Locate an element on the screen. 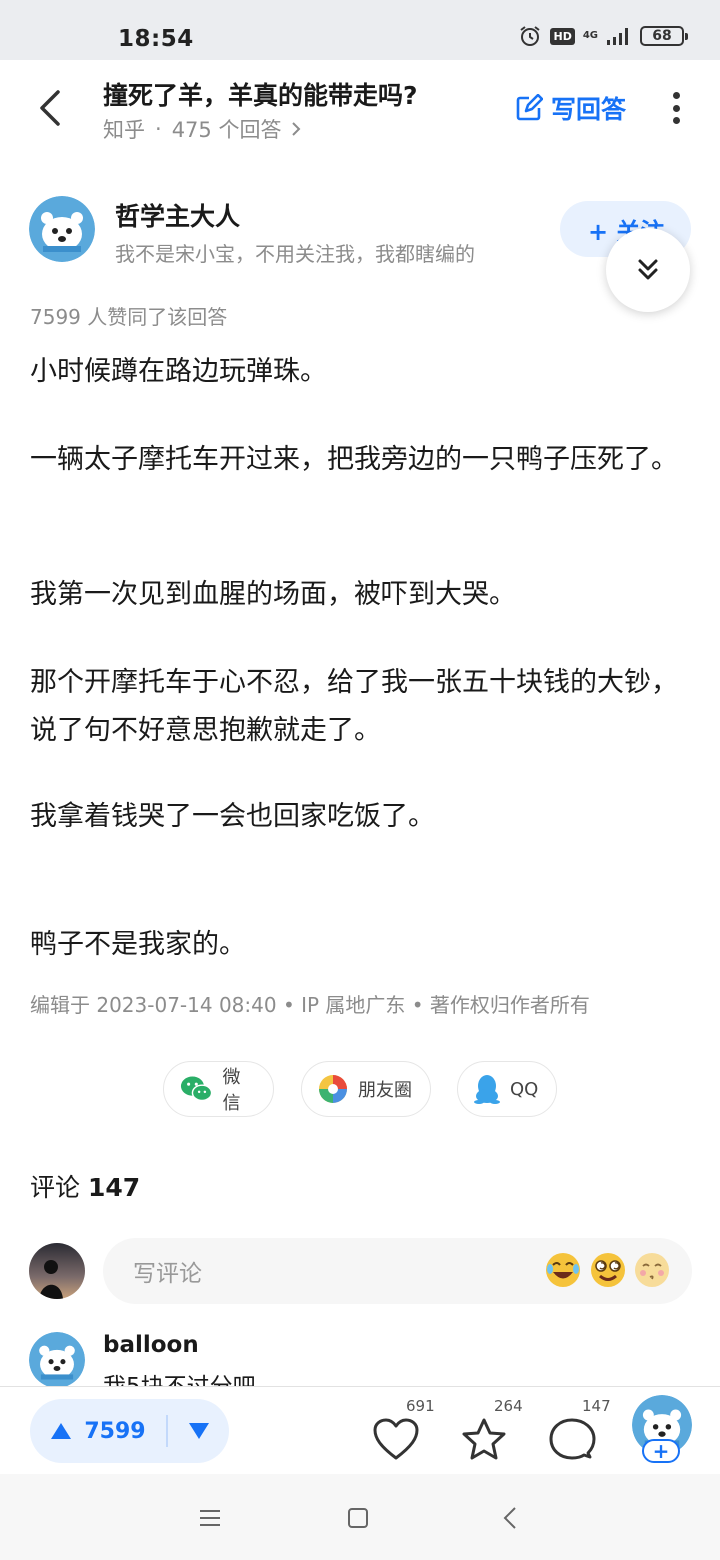  back-button is located at coordinates (50, 108).